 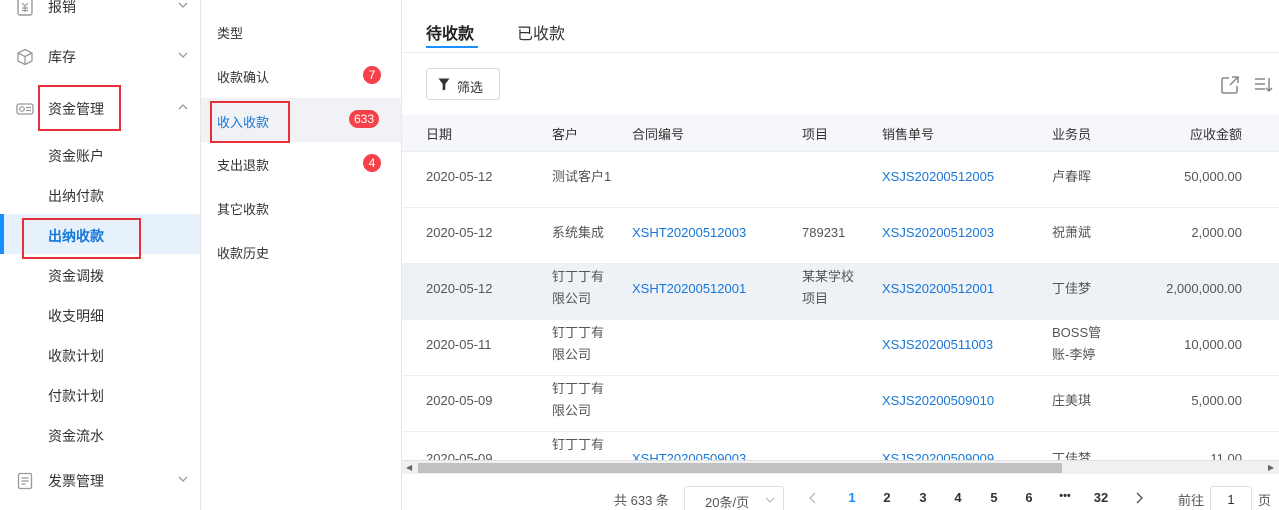 What do you see at coordinates (565, 133) in the screenshot?
I see `column-header-customer: 客户` at bounding box center [565, 133].